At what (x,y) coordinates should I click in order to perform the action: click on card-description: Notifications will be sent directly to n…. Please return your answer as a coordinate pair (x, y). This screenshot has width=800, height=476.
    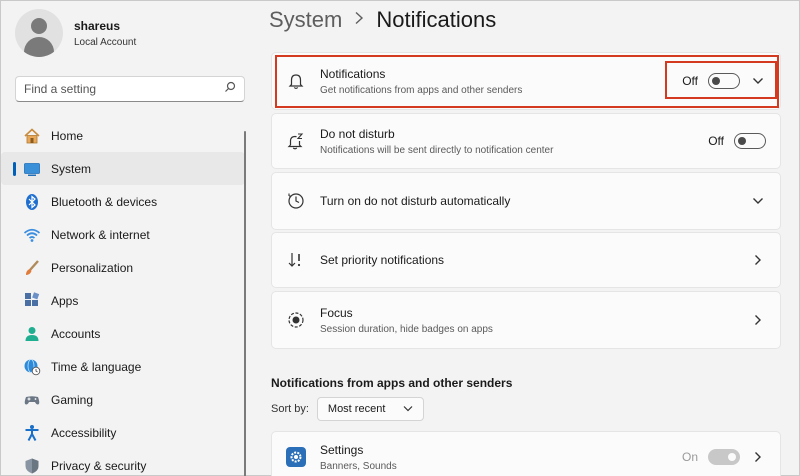
    Looking at the image, I should click on (437, 150).